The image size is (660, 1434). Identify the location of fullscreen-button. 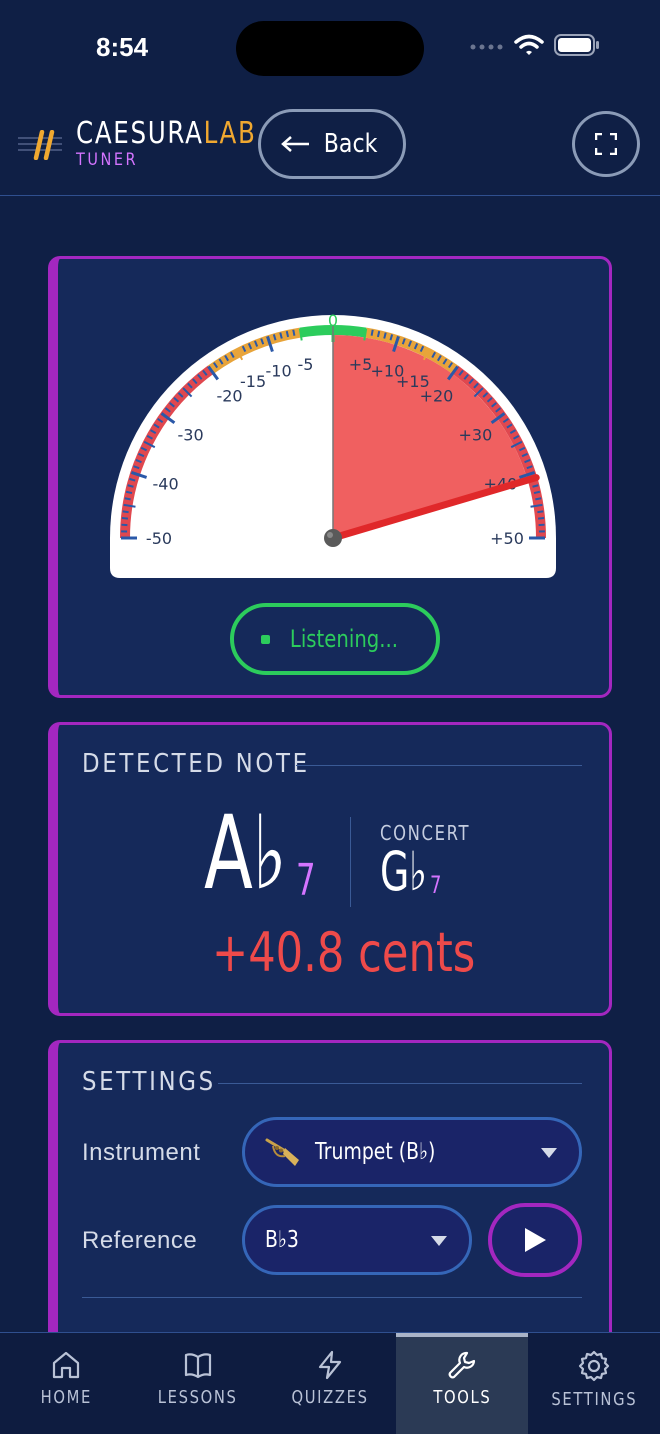
(606, 144).